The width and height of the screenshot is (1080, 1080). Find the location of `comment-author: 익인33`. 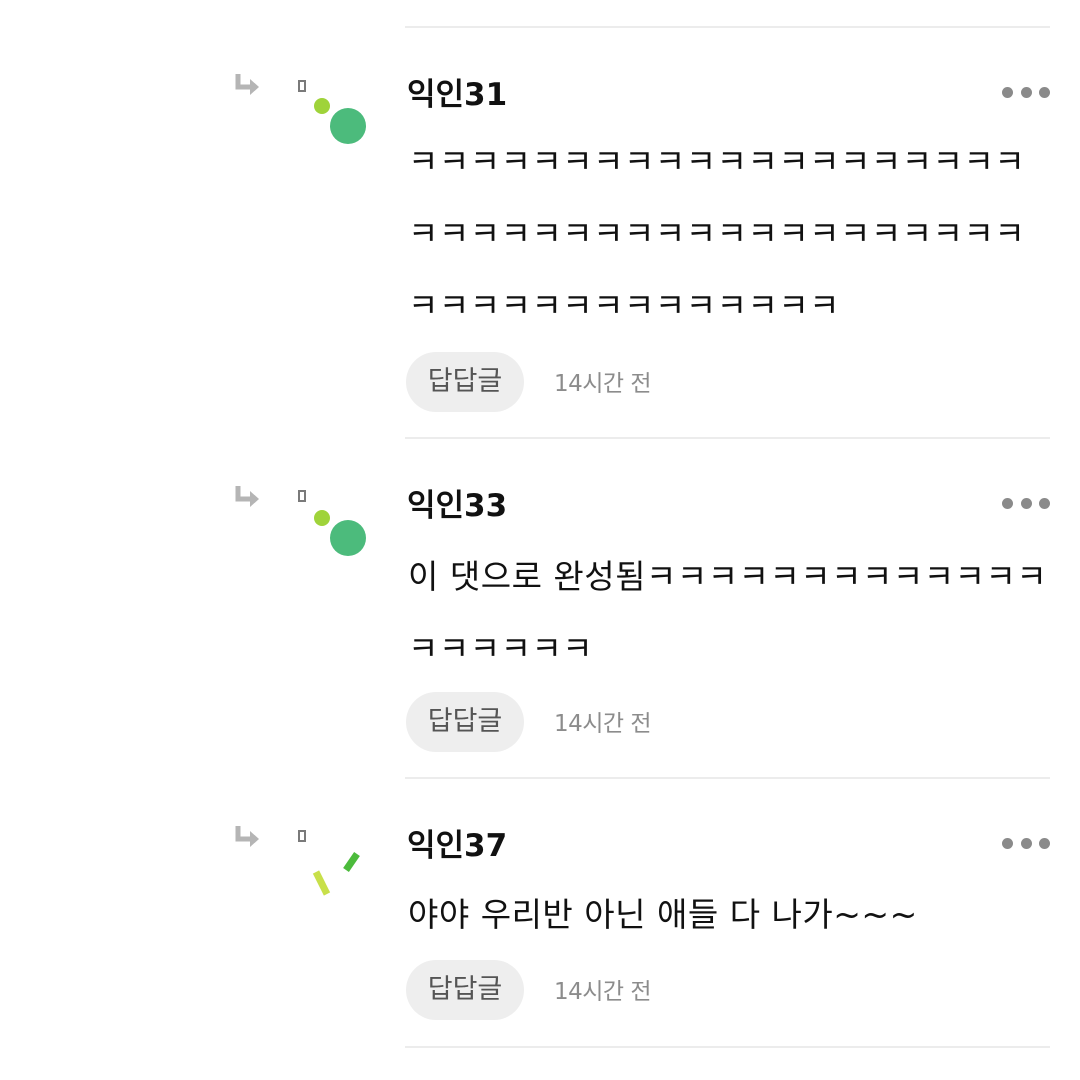

comment-author: 익인33 is located at coordinates (457, 506).